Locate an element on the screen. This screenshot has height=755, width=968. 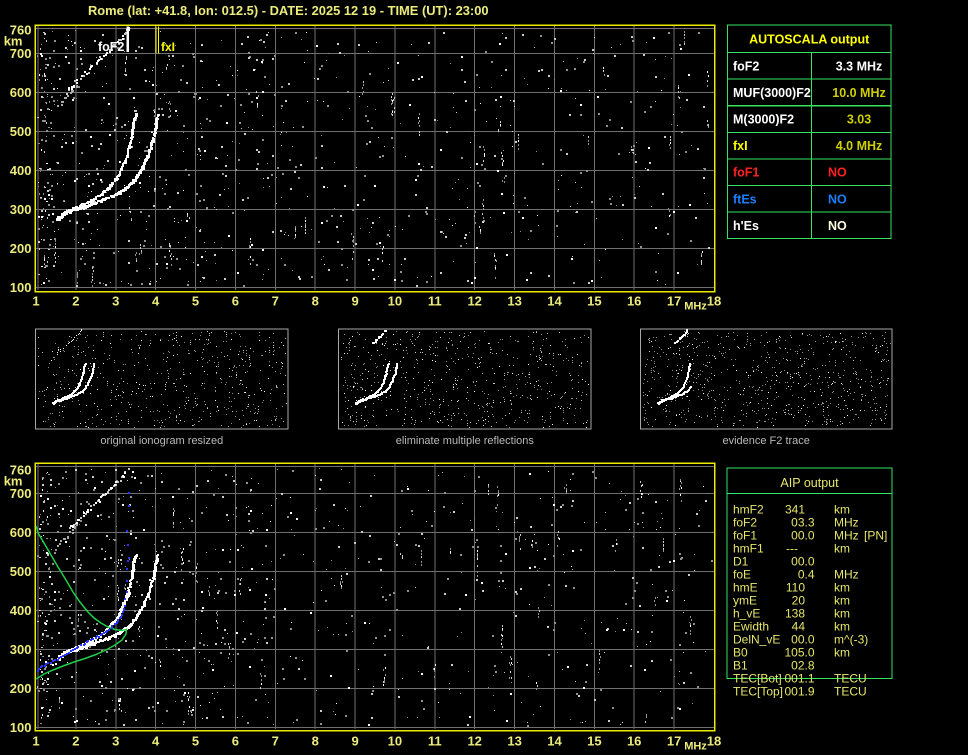
svg-text: D1 is located at coordinates (741, 562).